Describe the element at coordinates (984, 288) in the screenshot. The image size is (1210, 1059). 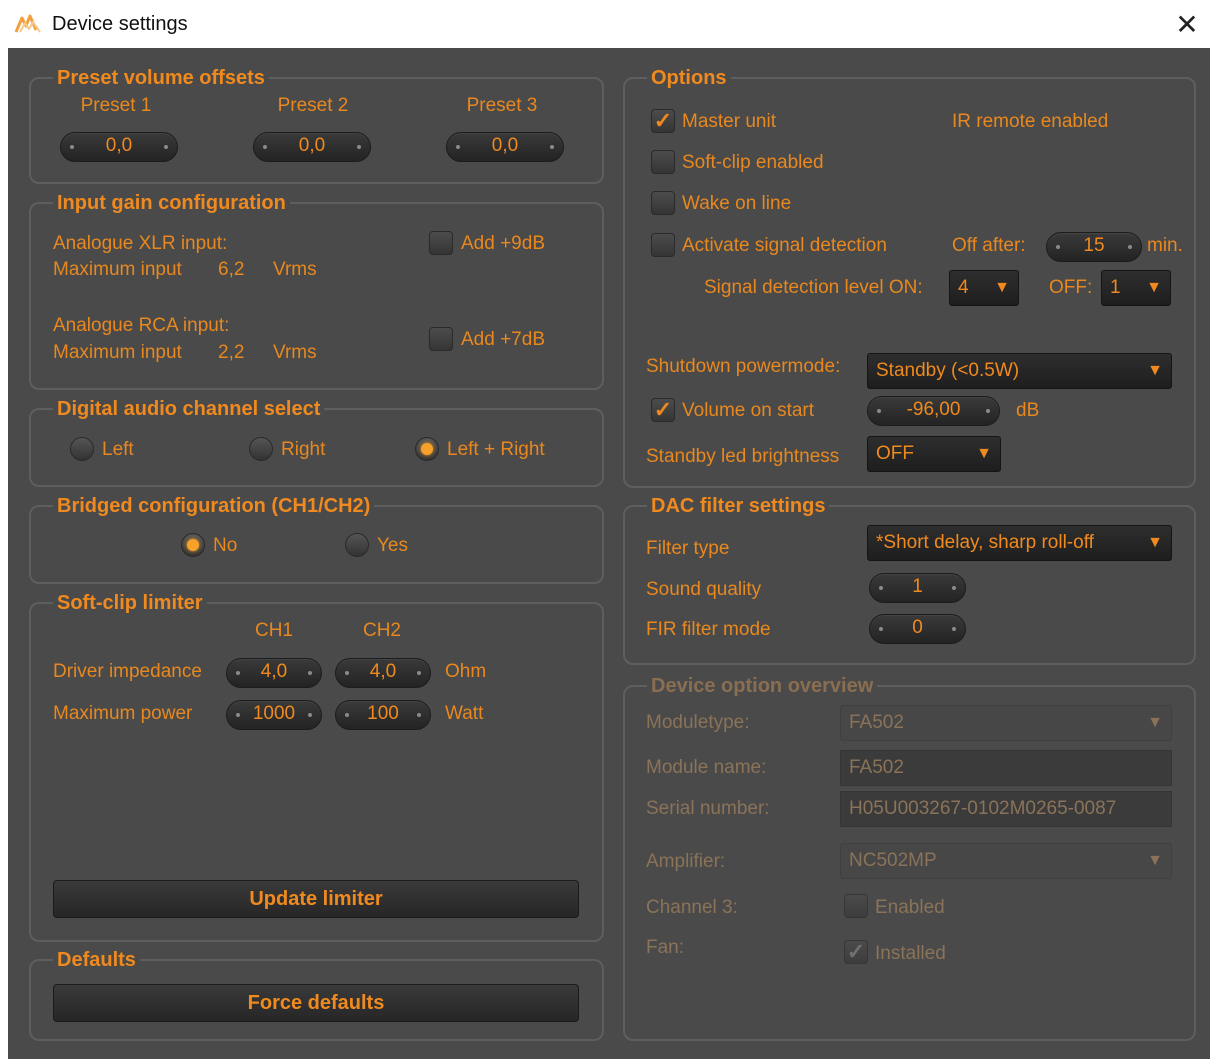
I see `detection-level-on-select: 4 ▼` at that location.